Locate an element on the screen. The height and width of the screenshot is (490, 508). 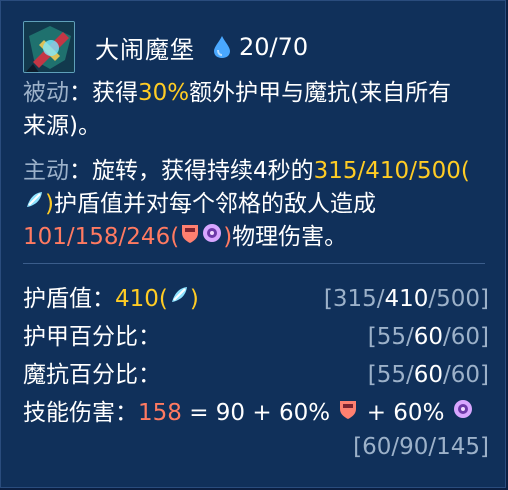
active-colon: ： is located at coordinates (80, 171).